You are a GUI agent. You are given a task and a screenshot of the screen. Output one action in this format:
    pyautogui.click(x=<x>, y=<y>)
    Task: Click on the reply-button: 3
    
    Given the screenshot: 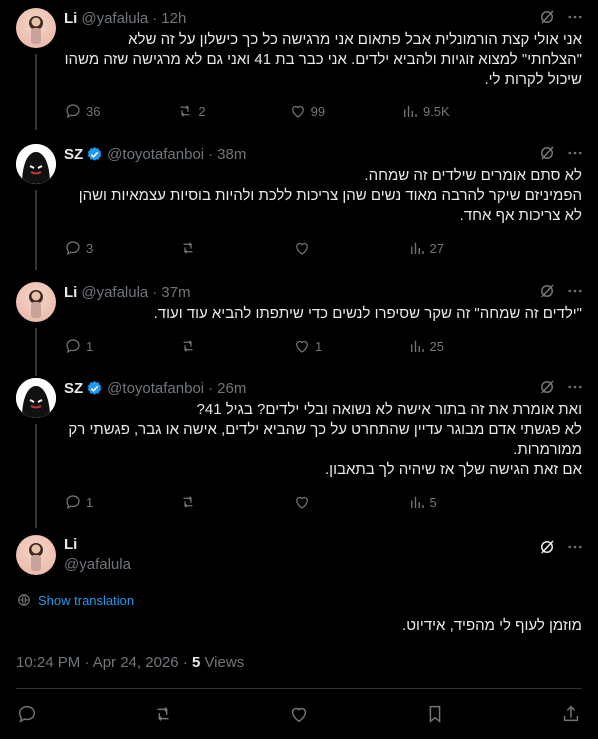 What is the action you would take?
    pyautogui.click(x=84, y=248)
    